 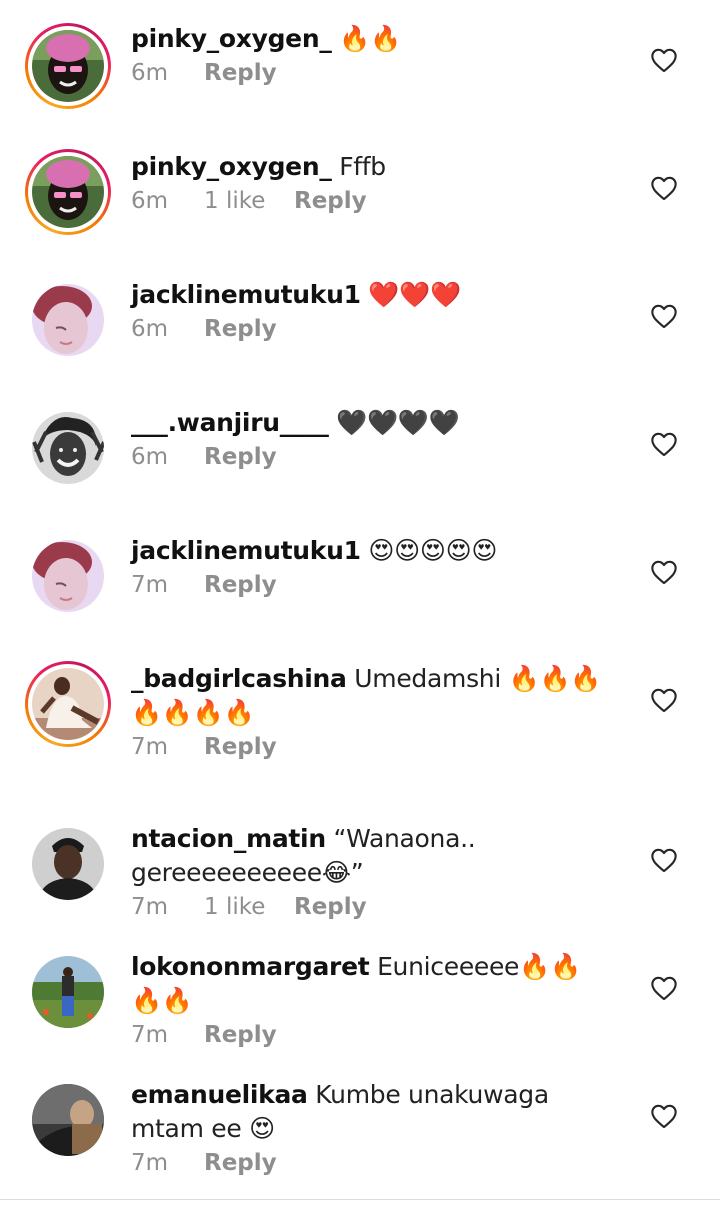 I want to click on comment-text-block: _badgirlcashina Umedamshi 🔥🔥🔥🔥🔥🔥🔥 7m Reply, so click(x=371, y=714).